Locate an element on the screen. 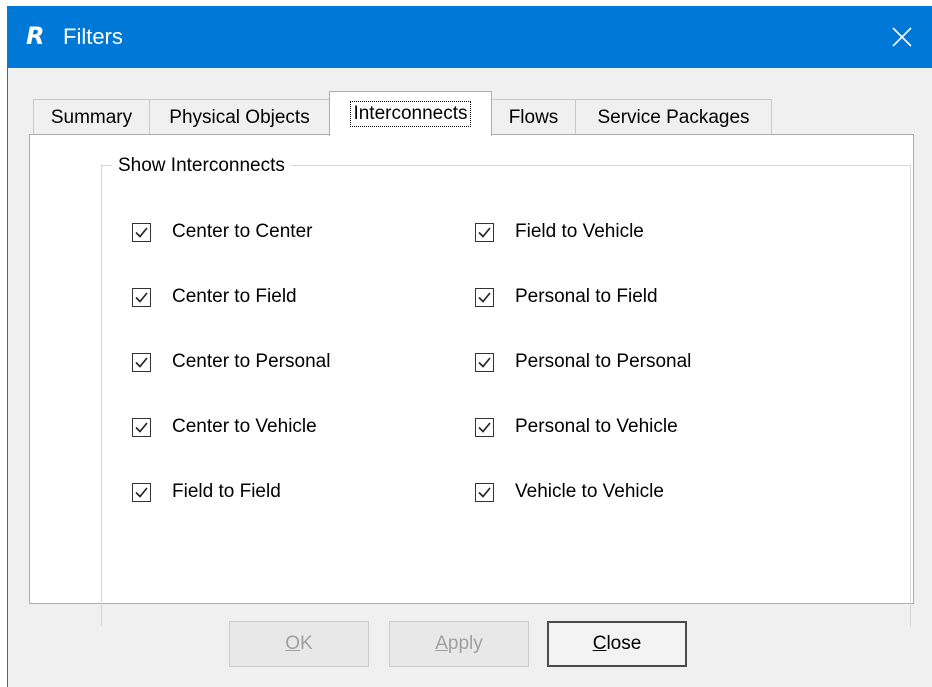 Image resolution: width=932 pixels, height=687 pixels. tab-label: Flows is located at coordinates (533, 117).